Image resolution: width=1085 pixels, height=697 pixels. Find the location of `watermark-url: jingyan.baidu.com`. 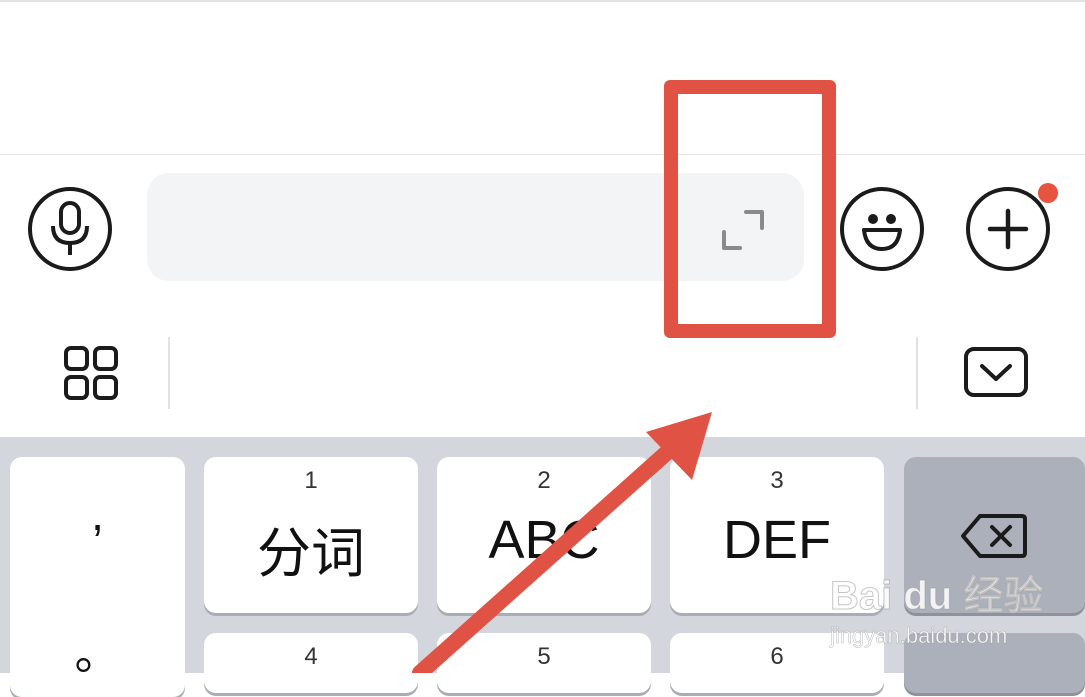

watermark-url: jingyan.baidu.com is located at coordinates (919, 636).